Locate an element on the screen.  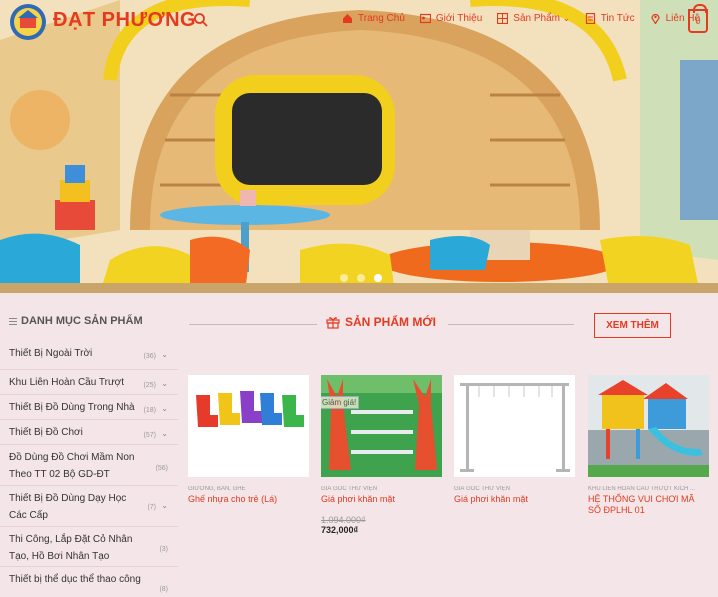
section-title: SẢN PHẨM MỚI is located at coordinates (381, 322).